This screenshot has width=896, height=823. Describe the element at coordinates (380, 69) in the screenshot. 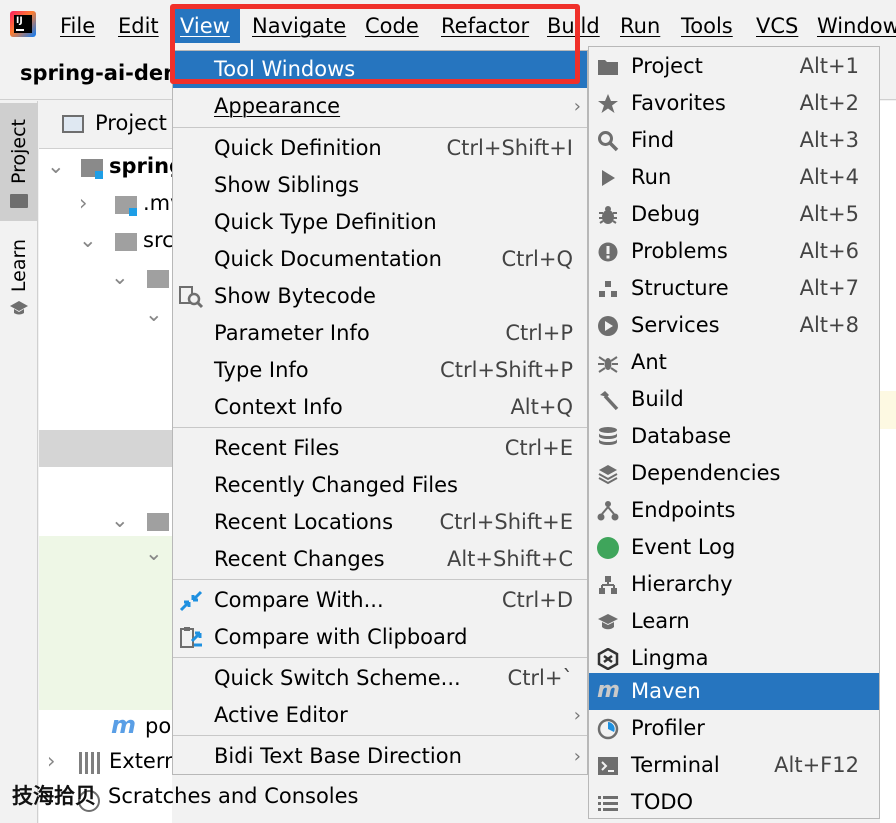

I see `menu-item-tool-windows: Tool Windows` at that location.